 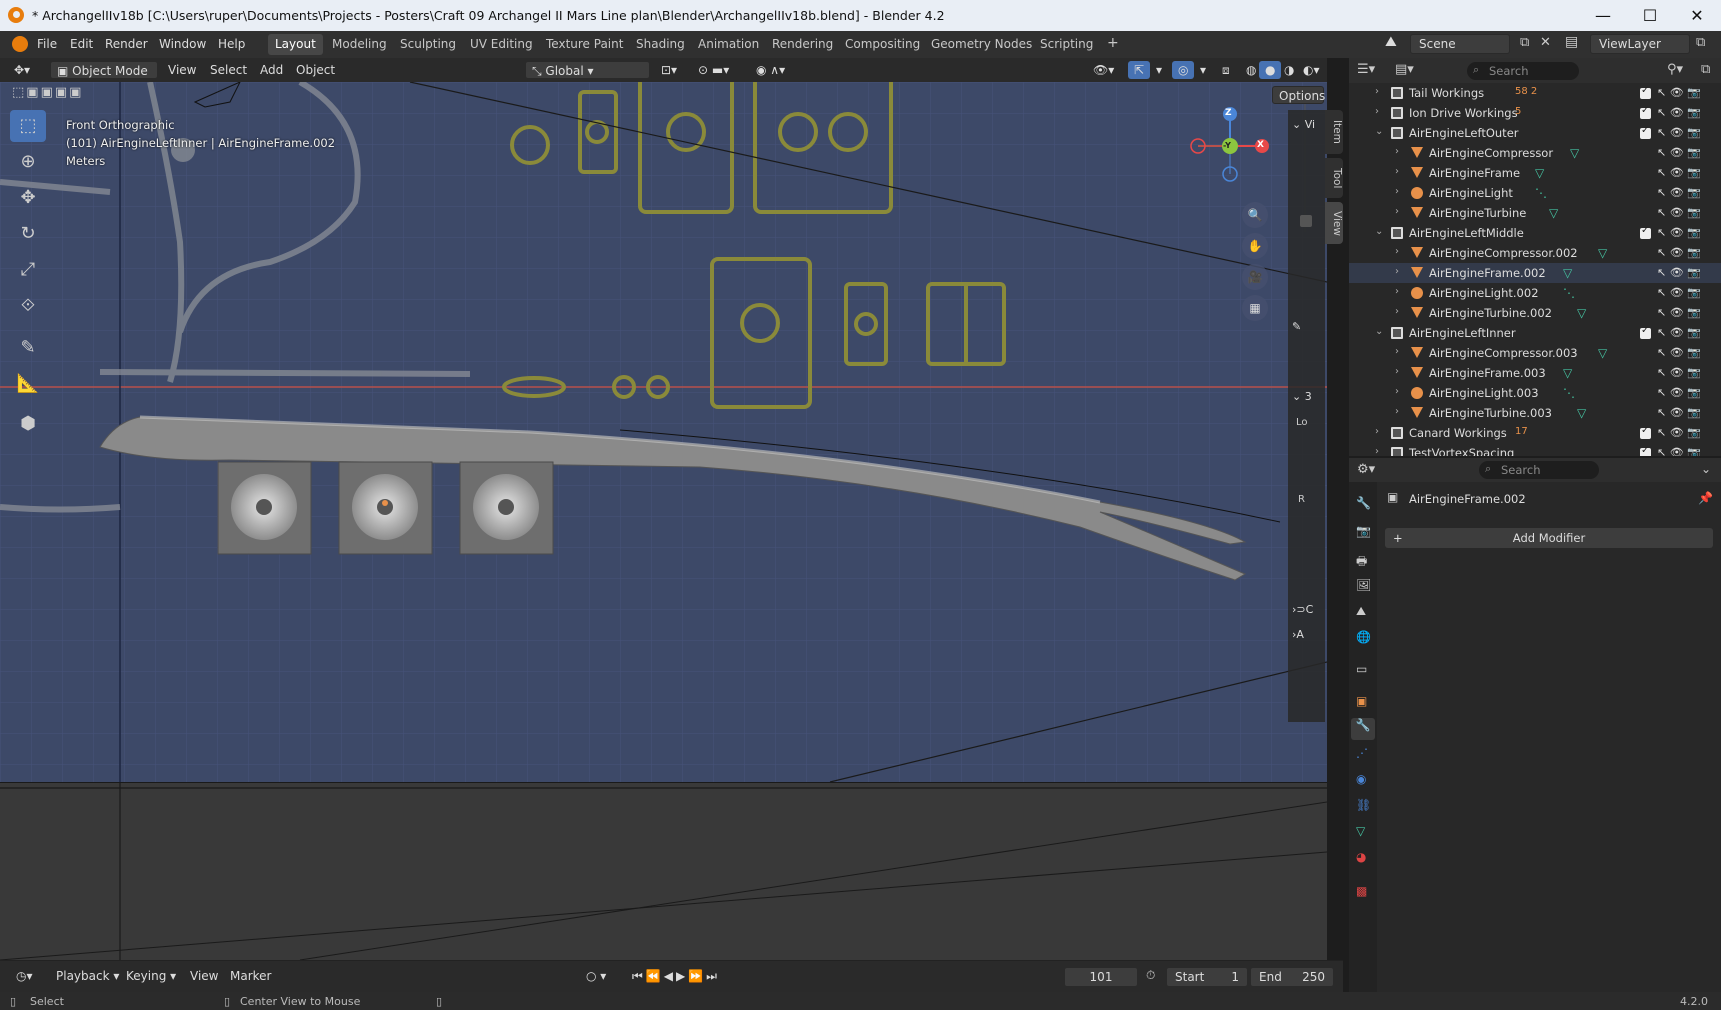 I want to click on npanel-checkbox, so click(x=1306, y=221).